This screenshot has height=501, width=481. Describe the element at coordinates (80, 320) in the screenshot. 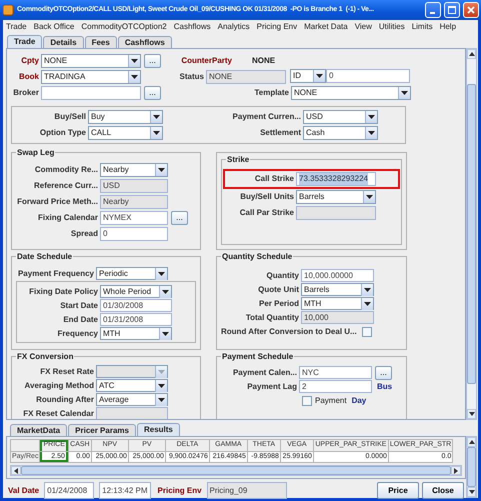

I see `field-label: End Date` at that location.